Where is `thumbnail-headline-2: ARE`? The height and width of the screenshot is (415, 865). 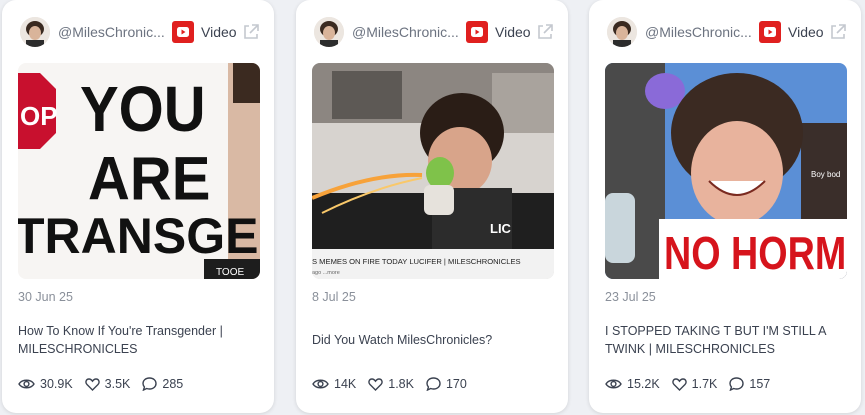
thumbnail-headline-2: ARE is located at coordinates (149, 178).